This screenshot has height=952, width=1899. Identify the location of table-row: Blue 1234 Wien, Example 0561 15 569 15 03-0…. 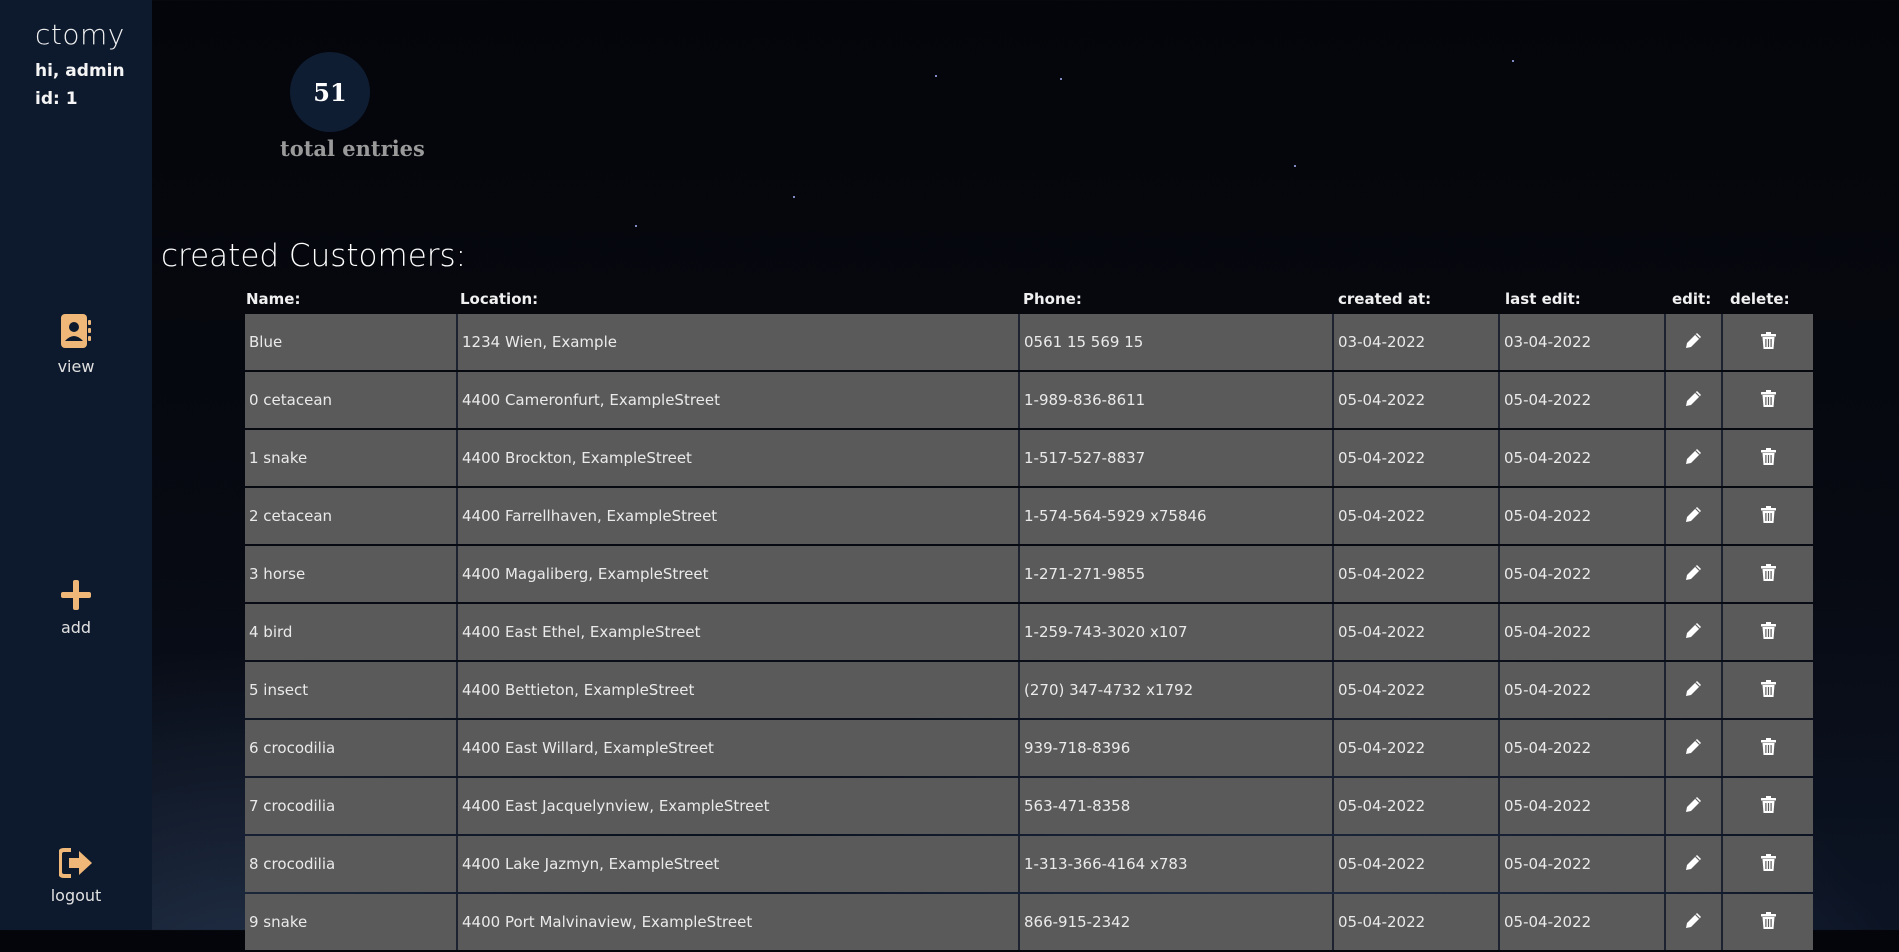
(1032, 342).